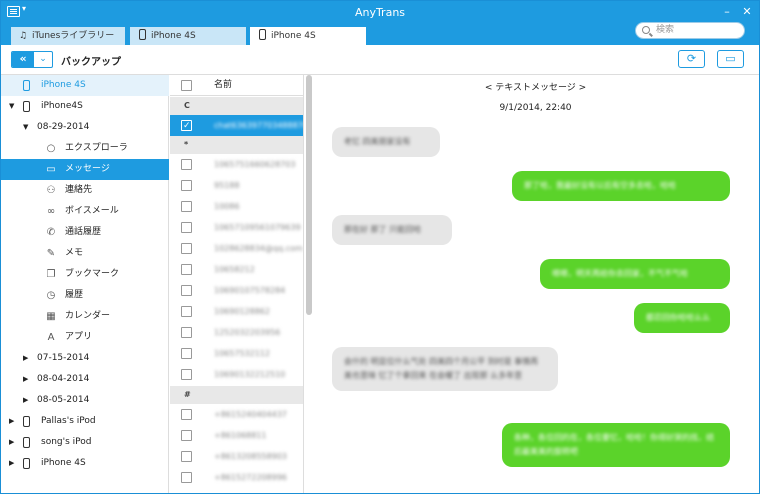 The width and height of the screenshot is (760, 494). What do you see at coordinates (85, 463) in the screenshot?
I see `sidebar-device-iphone-4s: ▶ iPhone 4S` at bounding box center [85, 463].